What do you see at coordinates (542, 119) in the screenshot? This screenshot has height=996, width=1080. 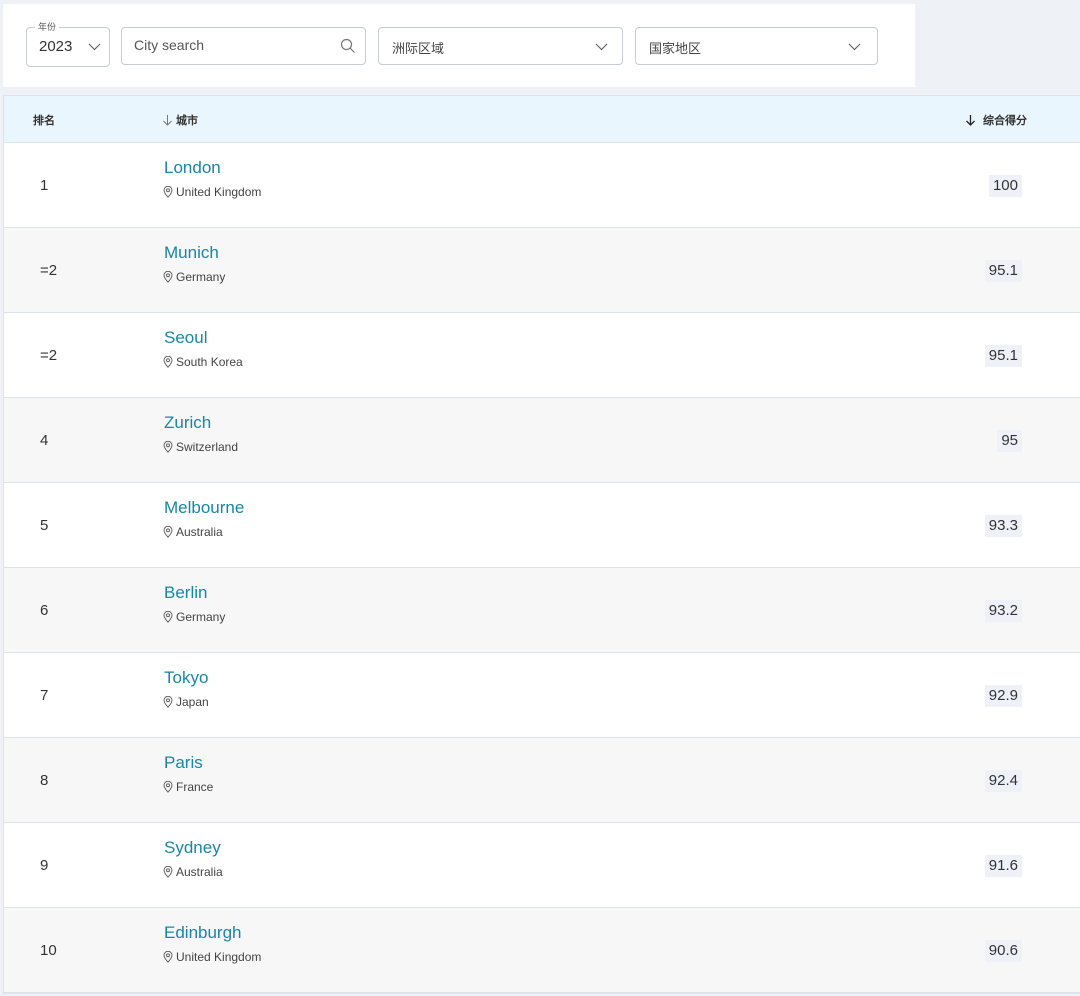 I see `table-header: 排名 城市 综合得分` at bounding box center [542, 119].